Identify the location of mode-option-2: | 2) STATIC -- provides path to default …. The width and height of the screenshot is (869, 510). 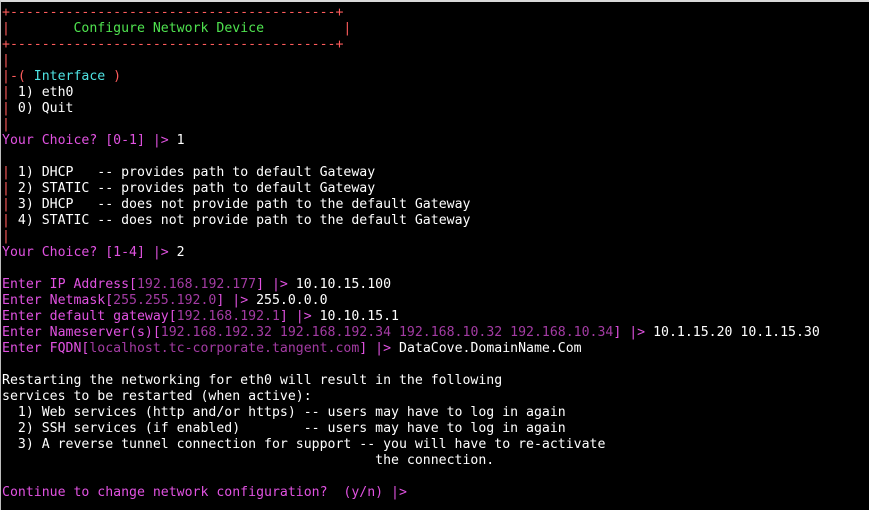
(188, 189).